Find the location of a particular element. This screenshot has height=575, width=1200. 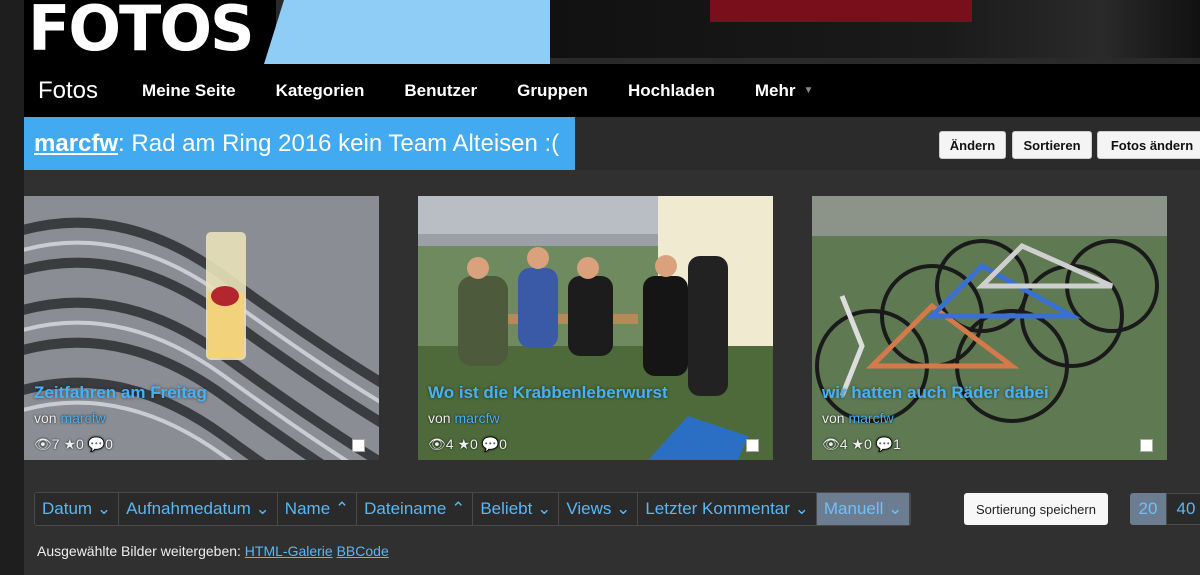

photo-caption: Zeitfahren am Freitag is located at coordinates (120, 393).